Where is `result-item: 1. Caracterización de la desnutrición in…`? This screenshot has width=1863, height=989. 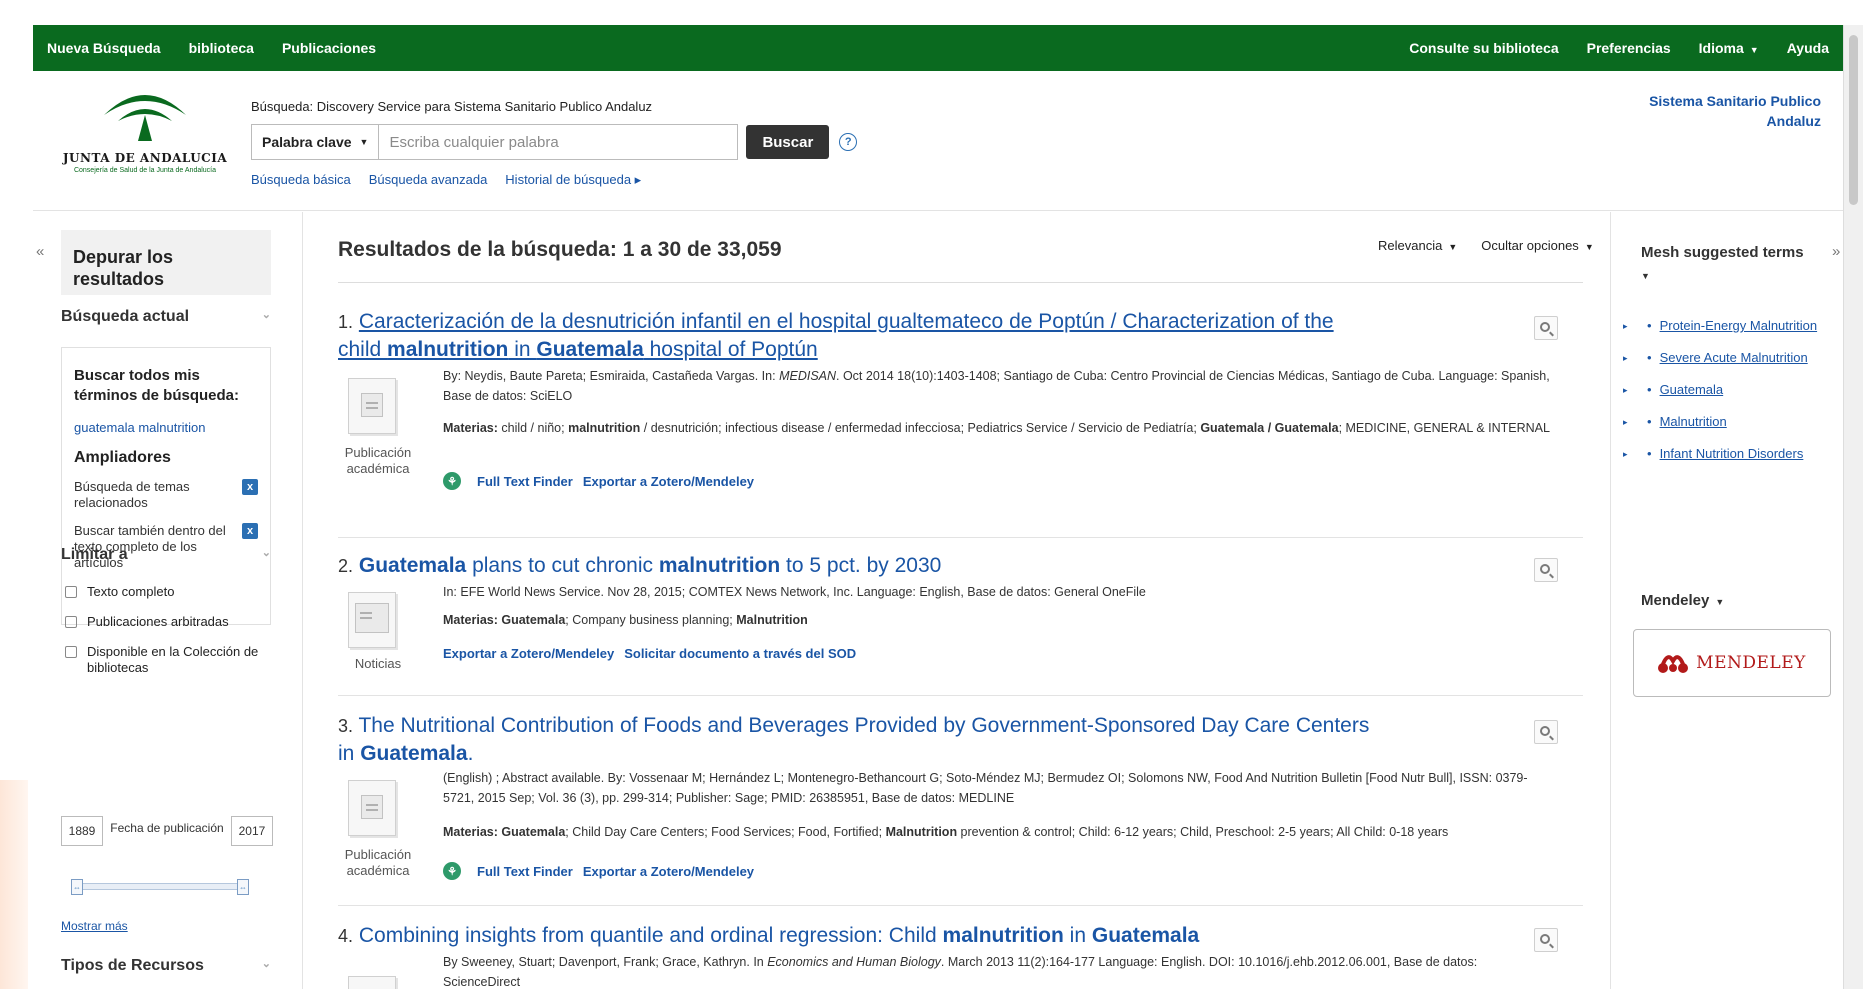
result-item: 1. Caracterización de la desnutrición in… is located at coordinates (960, 399).